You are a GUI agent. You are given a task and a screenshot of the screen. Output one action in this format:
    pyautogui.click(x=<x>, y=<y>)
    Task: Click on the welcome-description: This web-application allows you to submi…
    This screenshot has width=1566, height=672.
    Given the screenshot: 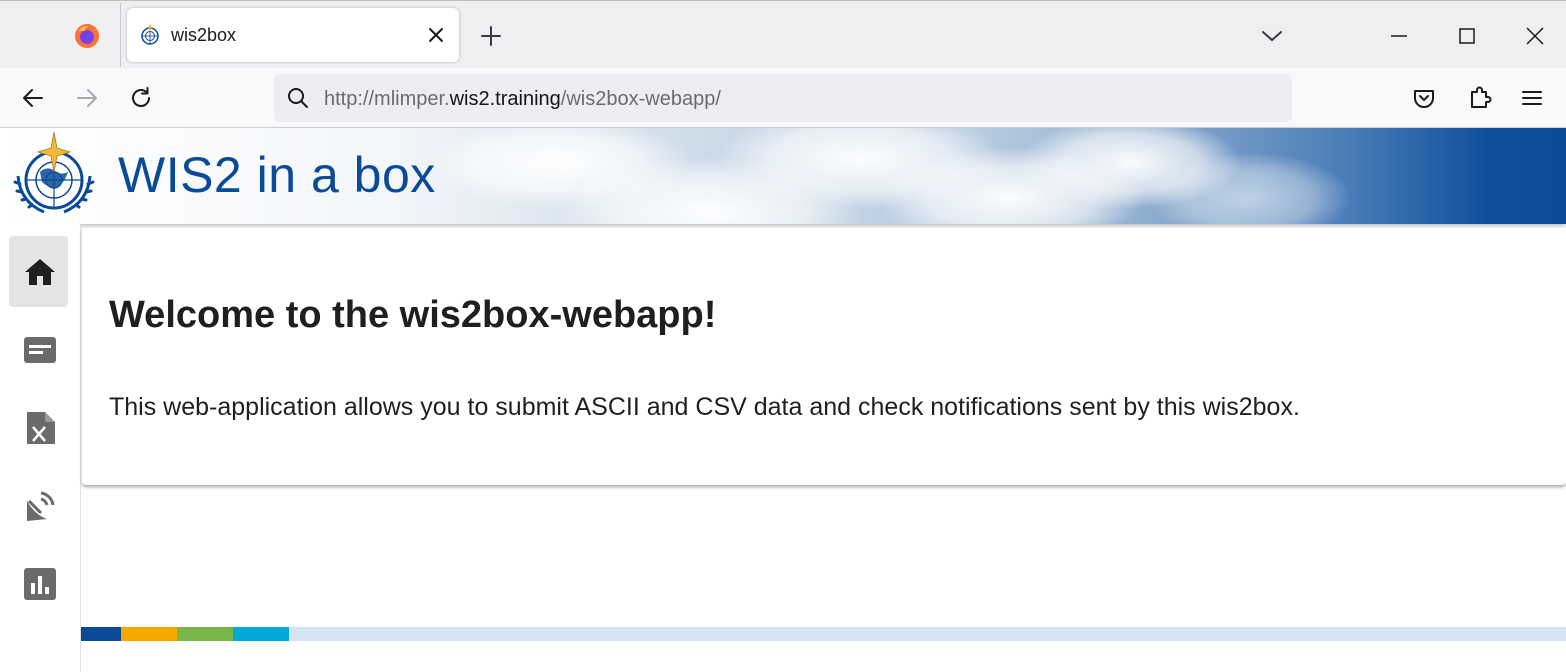 What is the action you would take?
    pyautogui.click(x=704, y=407)
    